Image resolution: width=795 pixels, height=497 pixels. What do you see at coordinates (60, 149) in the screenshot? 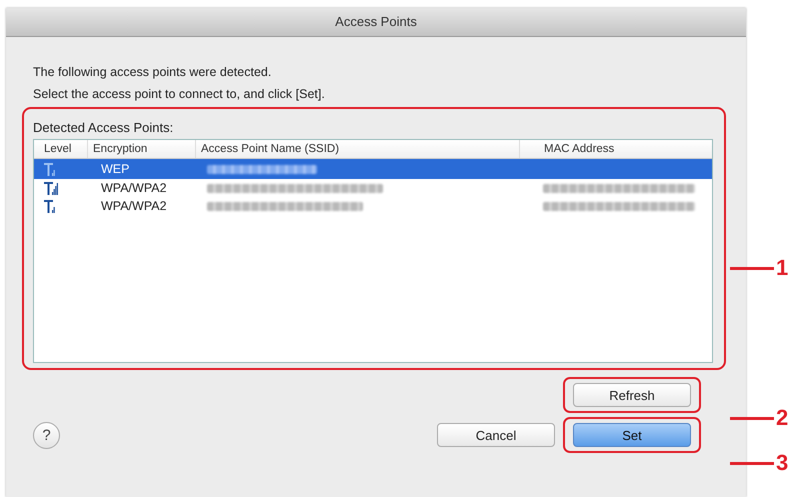
I see `column-header: Level` at bounding box center [60, 149].